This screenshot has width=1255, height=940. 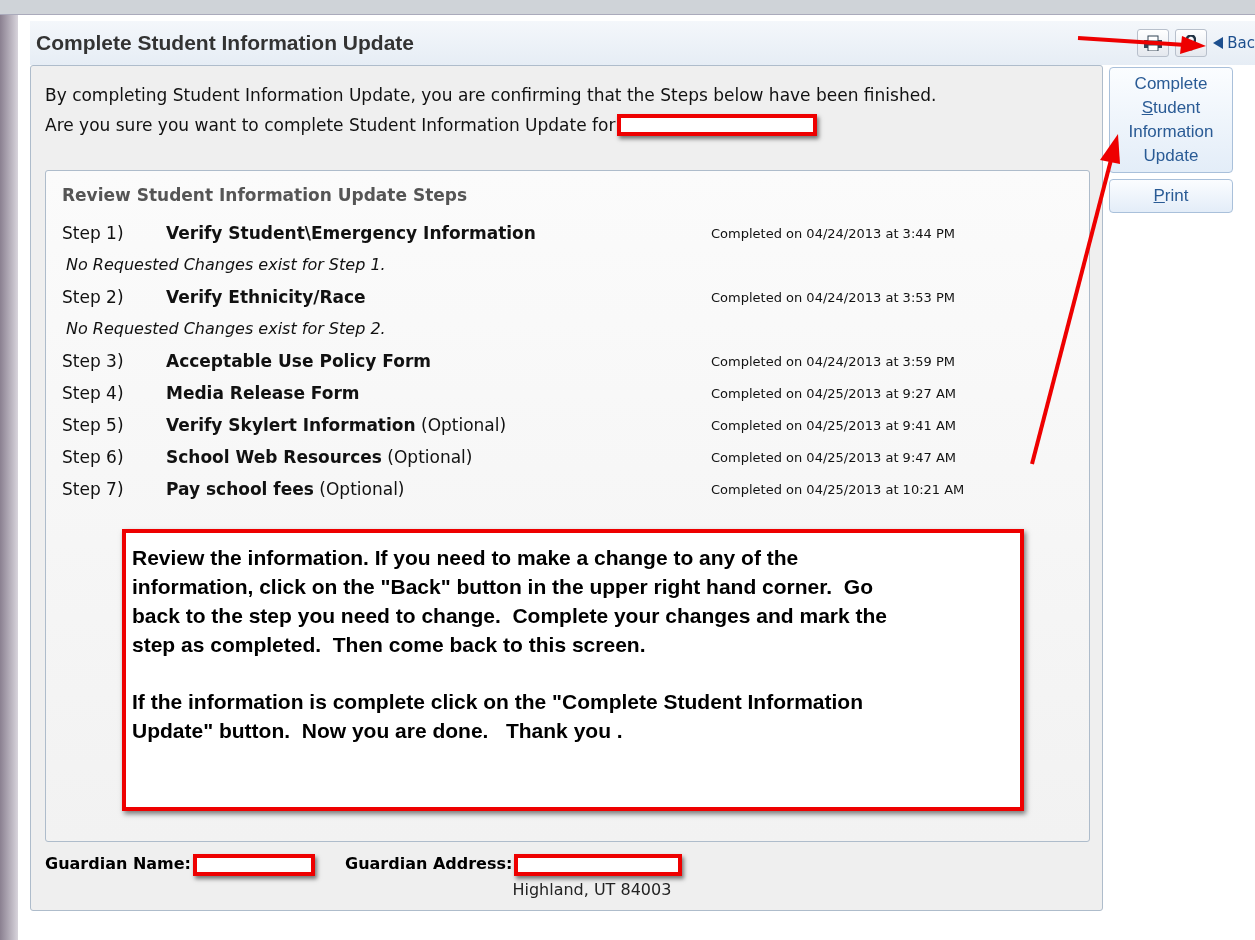 I want to click on step-note: No Requested Changes exist for Step 2., so click(x=226, y=329).